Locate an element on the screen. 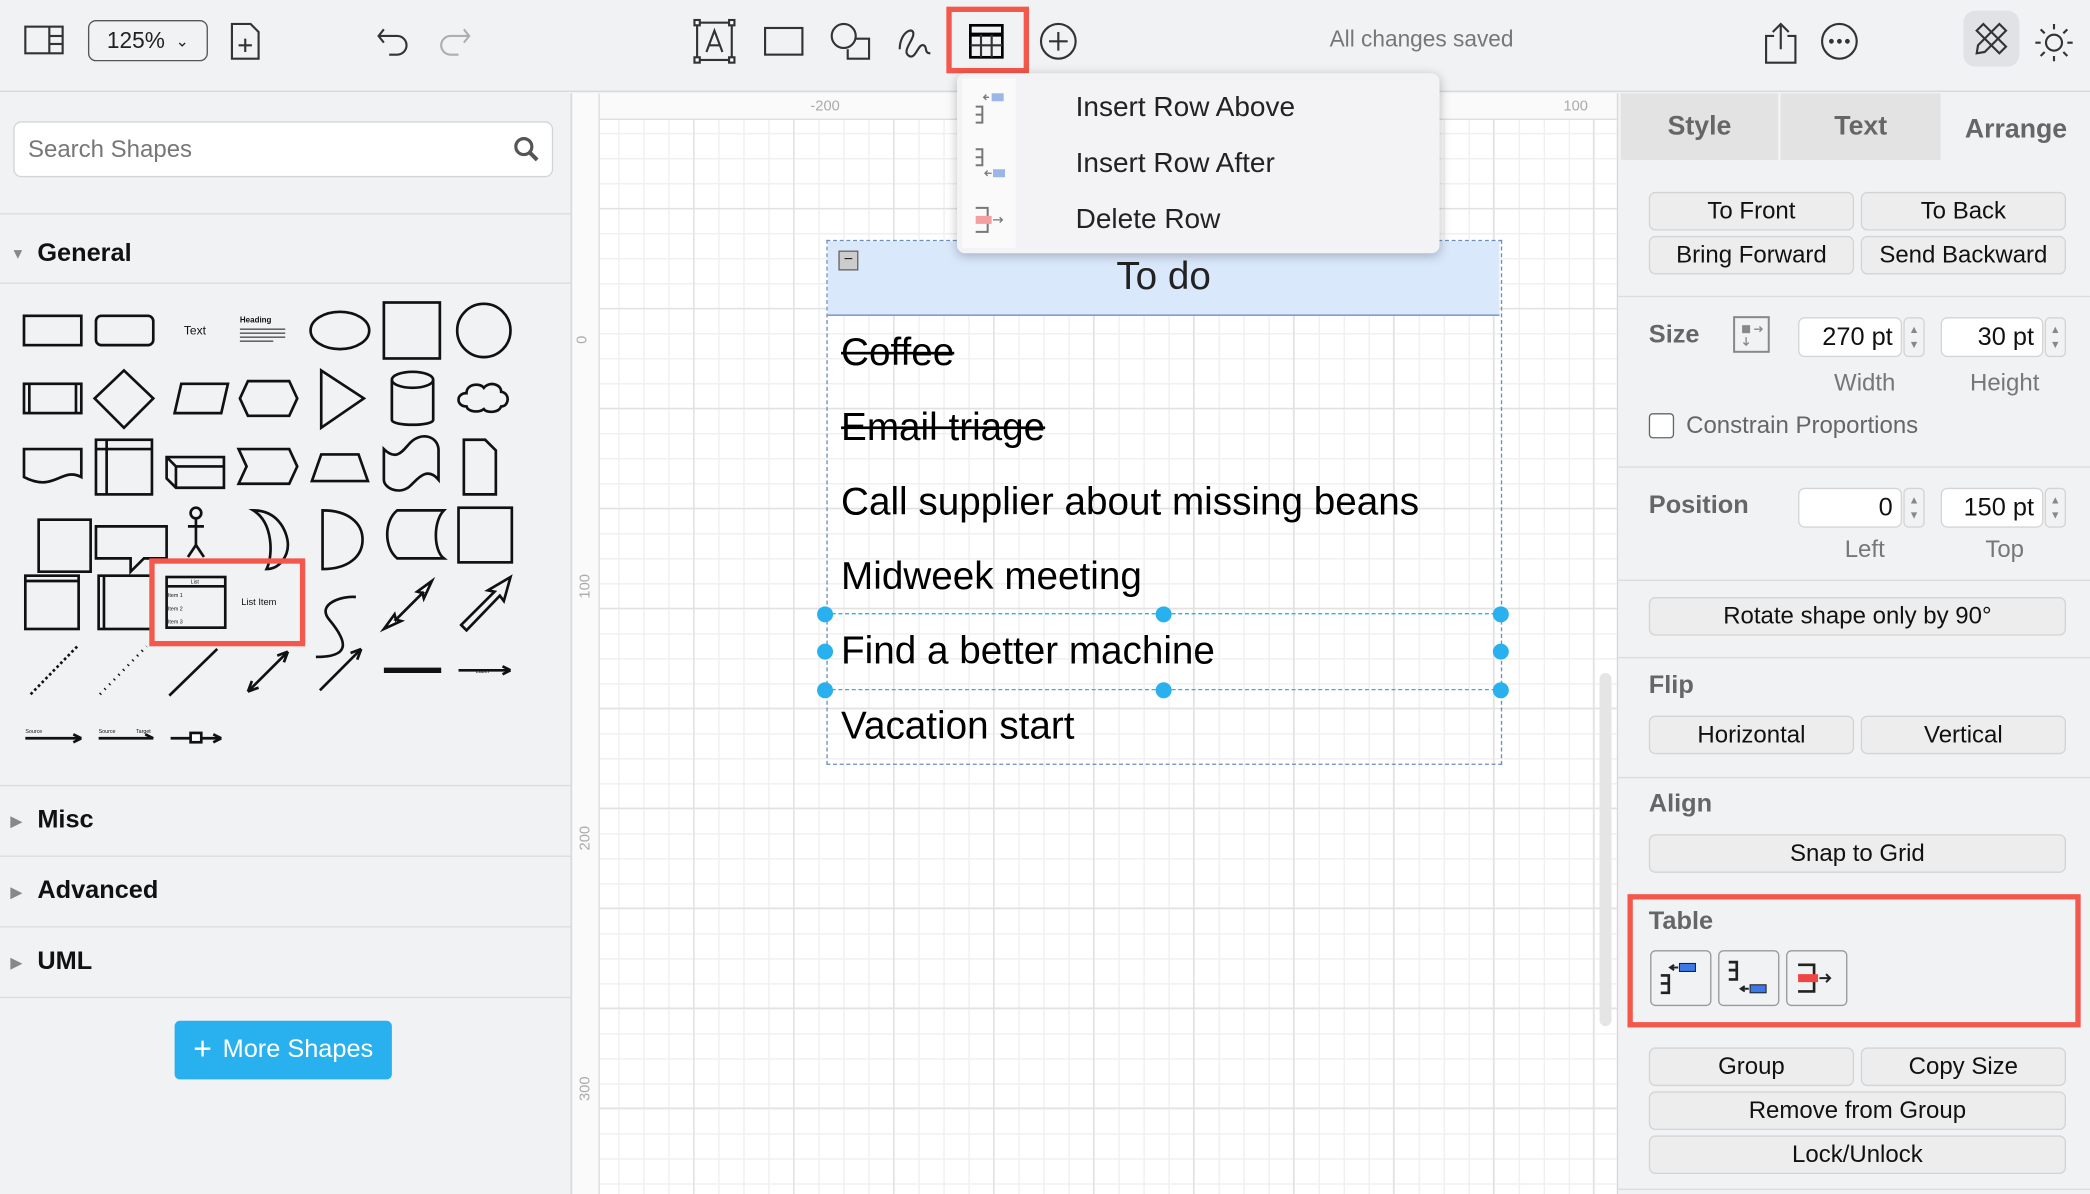 This screenshot has width=2090, height=1194. shape-tape is located at coordinates (411, 463).